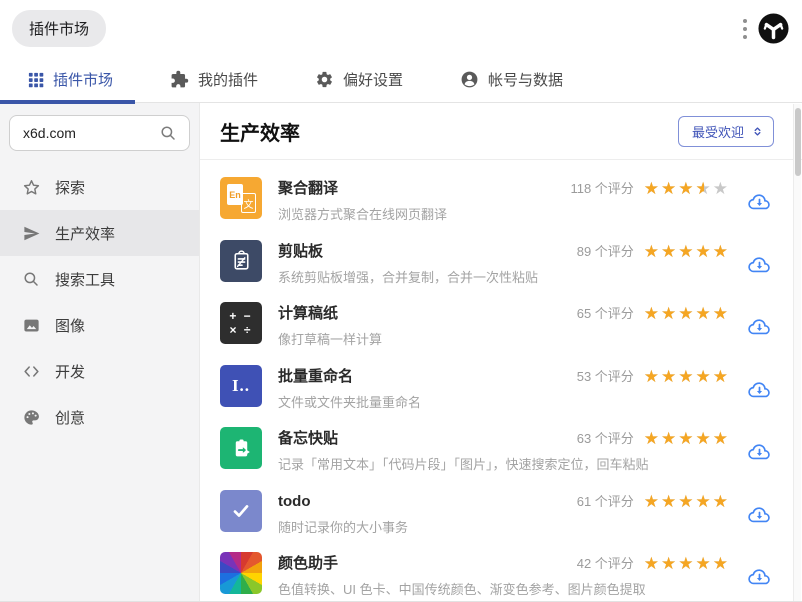 The height and width of the screenshot is (602, 802). What do you see at coordinates (717, 132) in the screenshot?
I see `sort-value: 最受欢迎` at bounding box center [717, 132].